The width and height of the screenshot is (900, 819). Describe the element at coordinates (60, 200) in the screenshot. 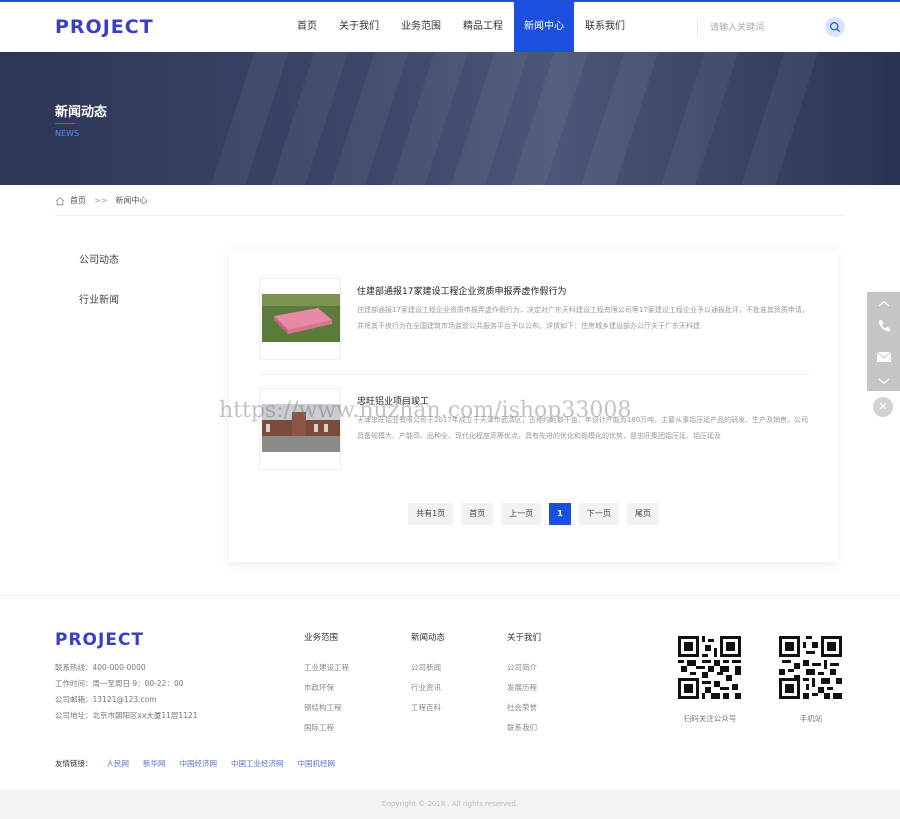

I see `home-icon` at that location.